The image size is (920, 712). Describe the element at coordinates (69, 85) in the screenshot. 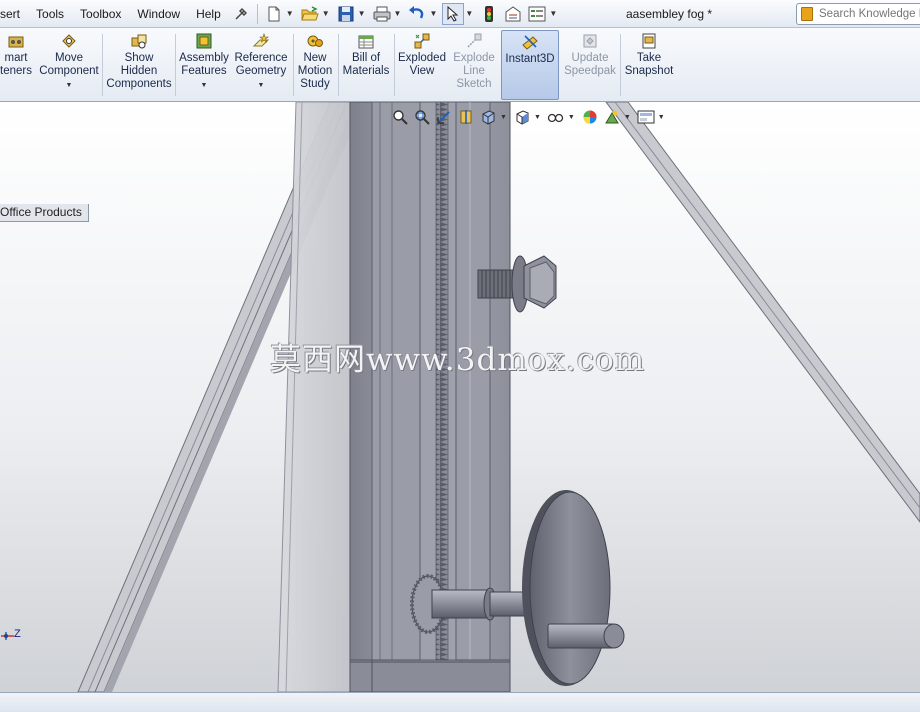

I see `move-component-dropdown-icon: ▼` at that location.